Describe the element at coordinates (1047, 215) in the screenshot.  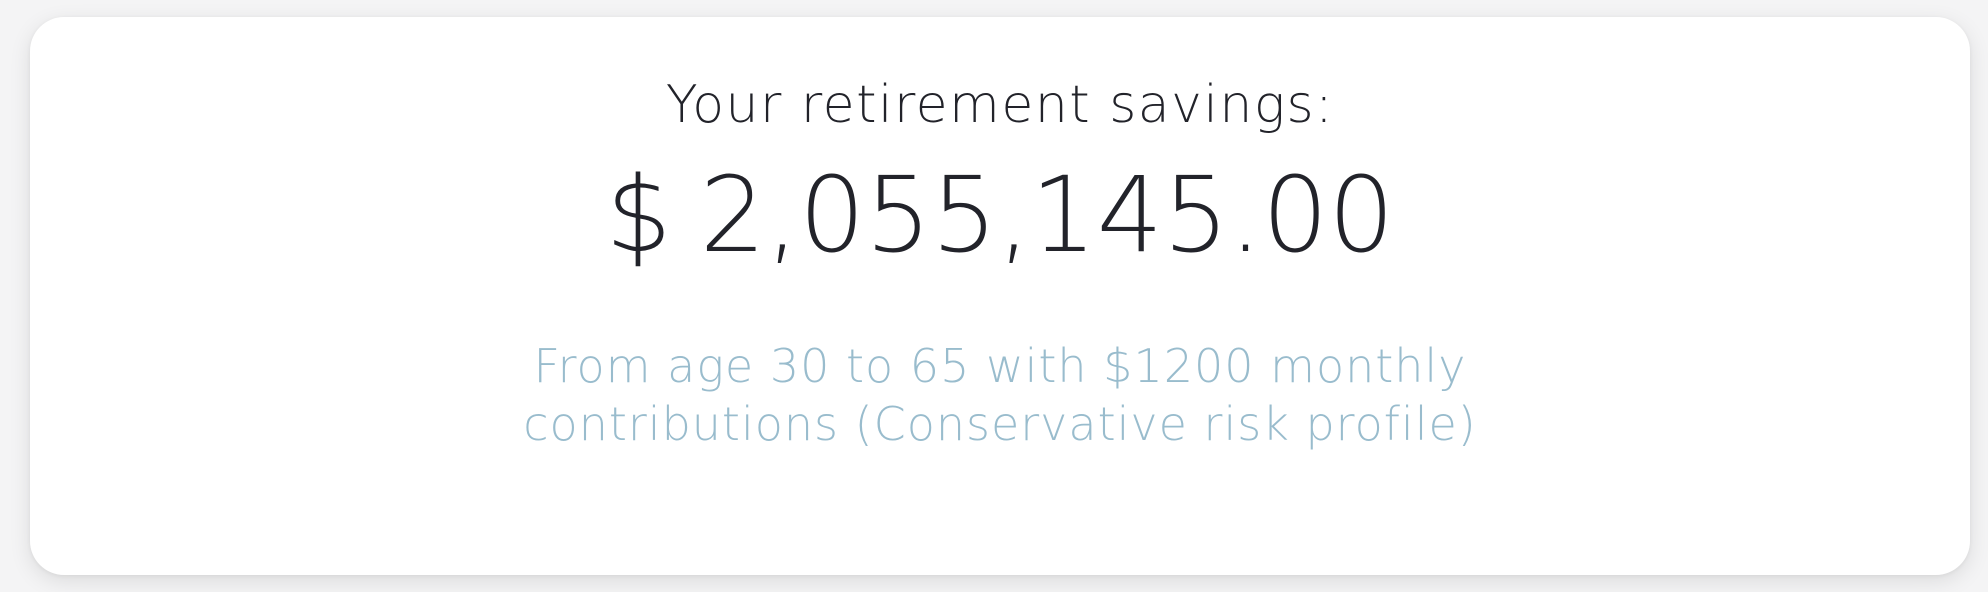
I see `savings-value: 2,055,145.00` at that location.